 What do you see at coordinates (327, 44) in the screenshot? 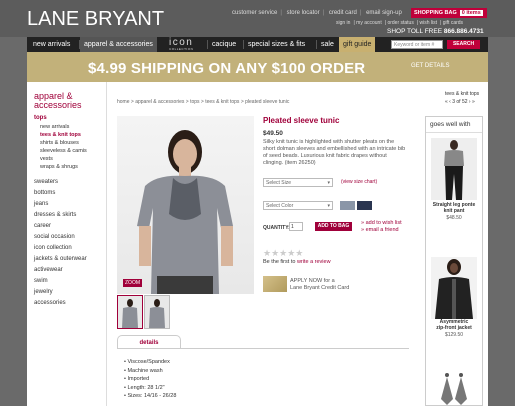
I see `nav-sale: sale` at bounding box center [327, 44].